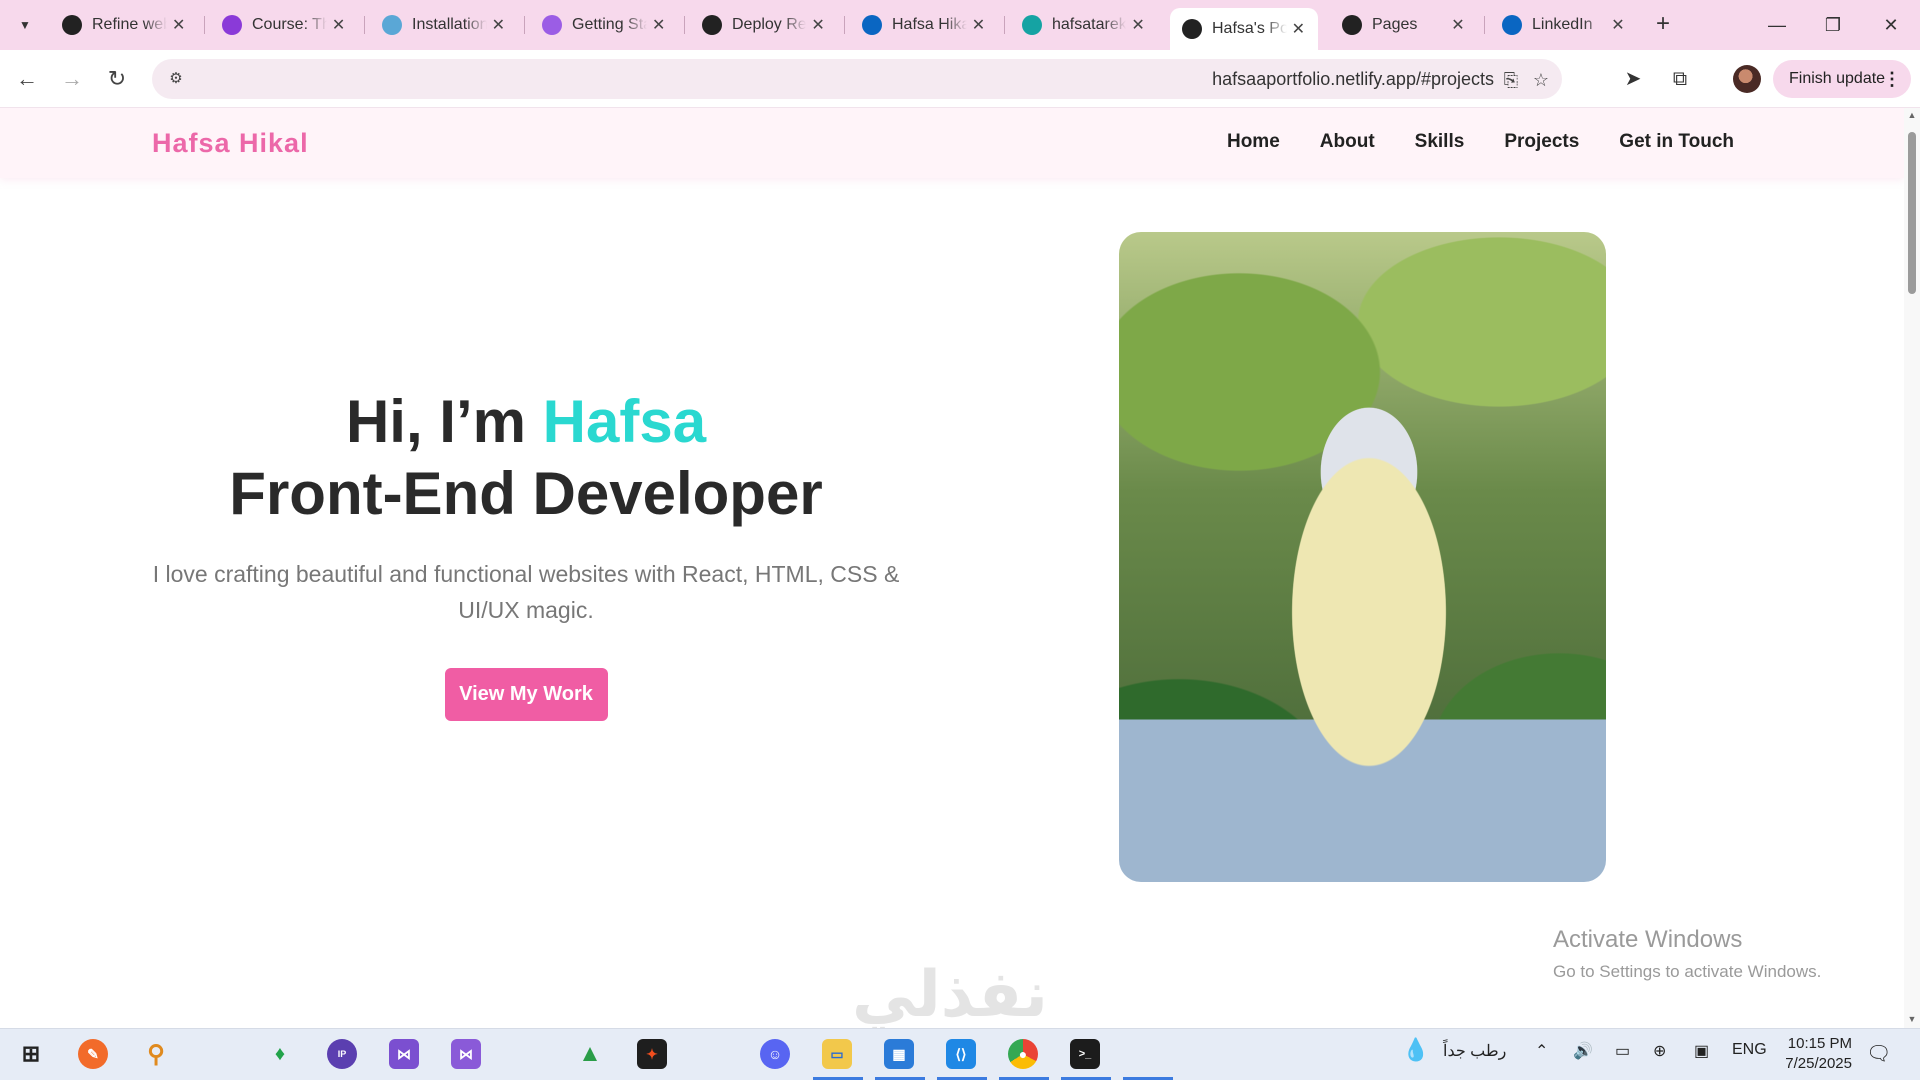 The height and width of the screenshot is (1080, 1920). What do you see at coordinates (1541, 80) in the screenshot?
I see `bookmark-star-icon: ☆` at bounding box center [1541, 80].